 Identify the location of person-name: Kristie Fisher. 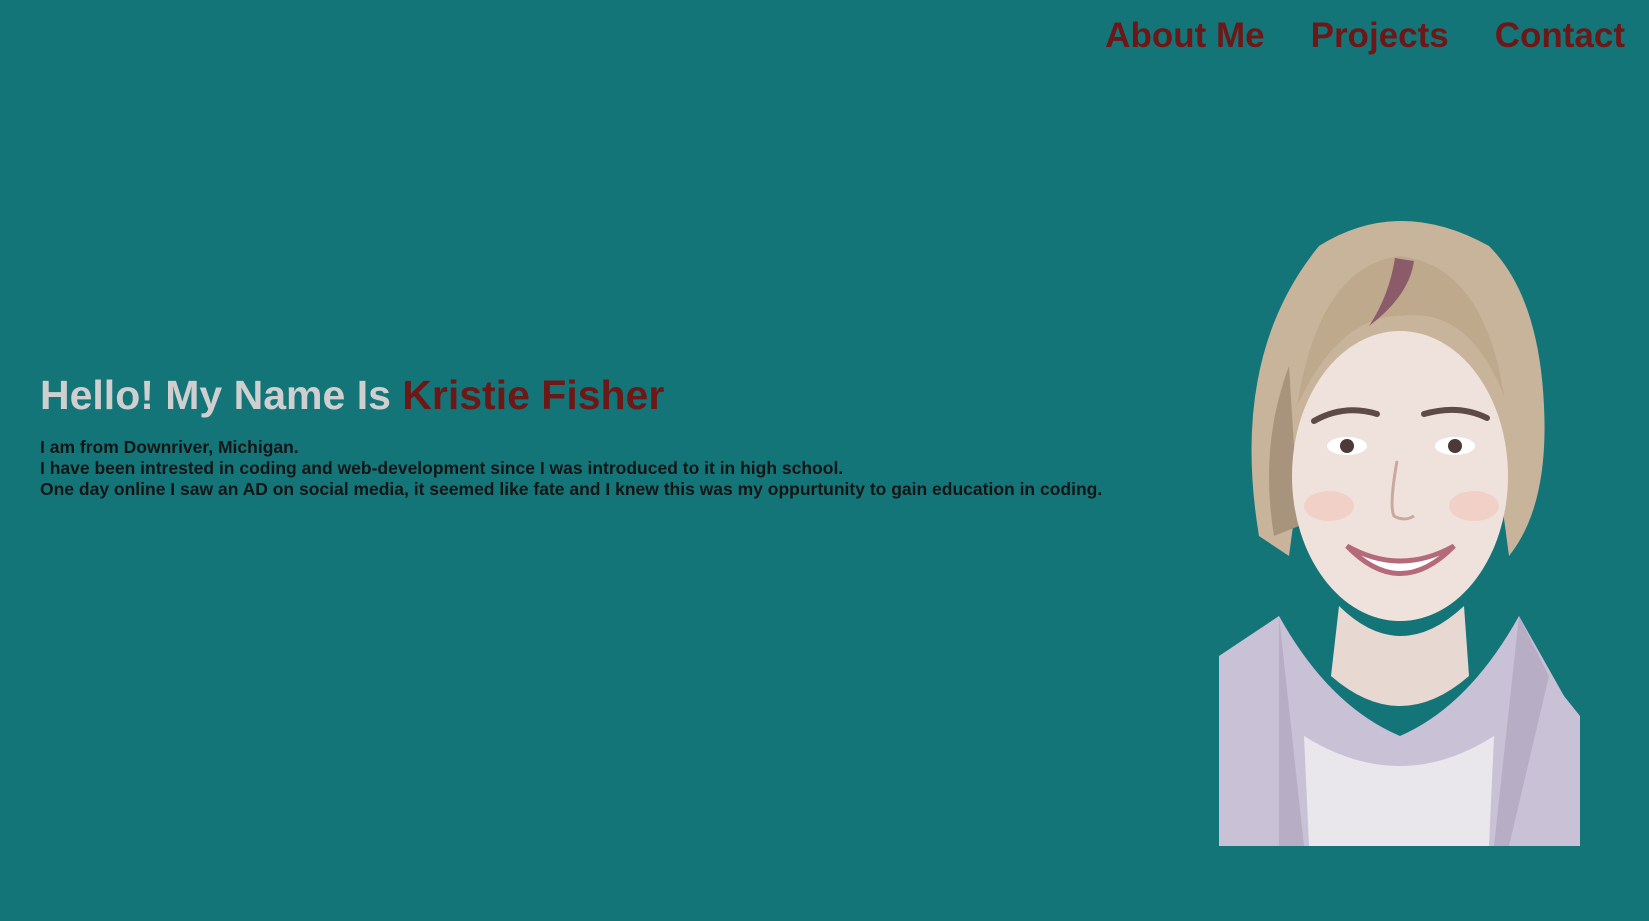
(533, 395).